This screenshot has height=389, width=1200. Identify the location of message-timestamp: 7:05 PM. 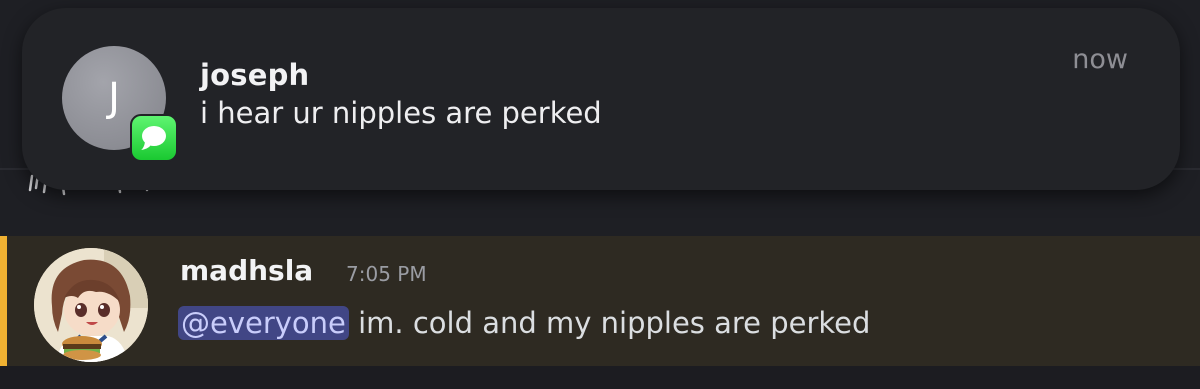
(386, 274).